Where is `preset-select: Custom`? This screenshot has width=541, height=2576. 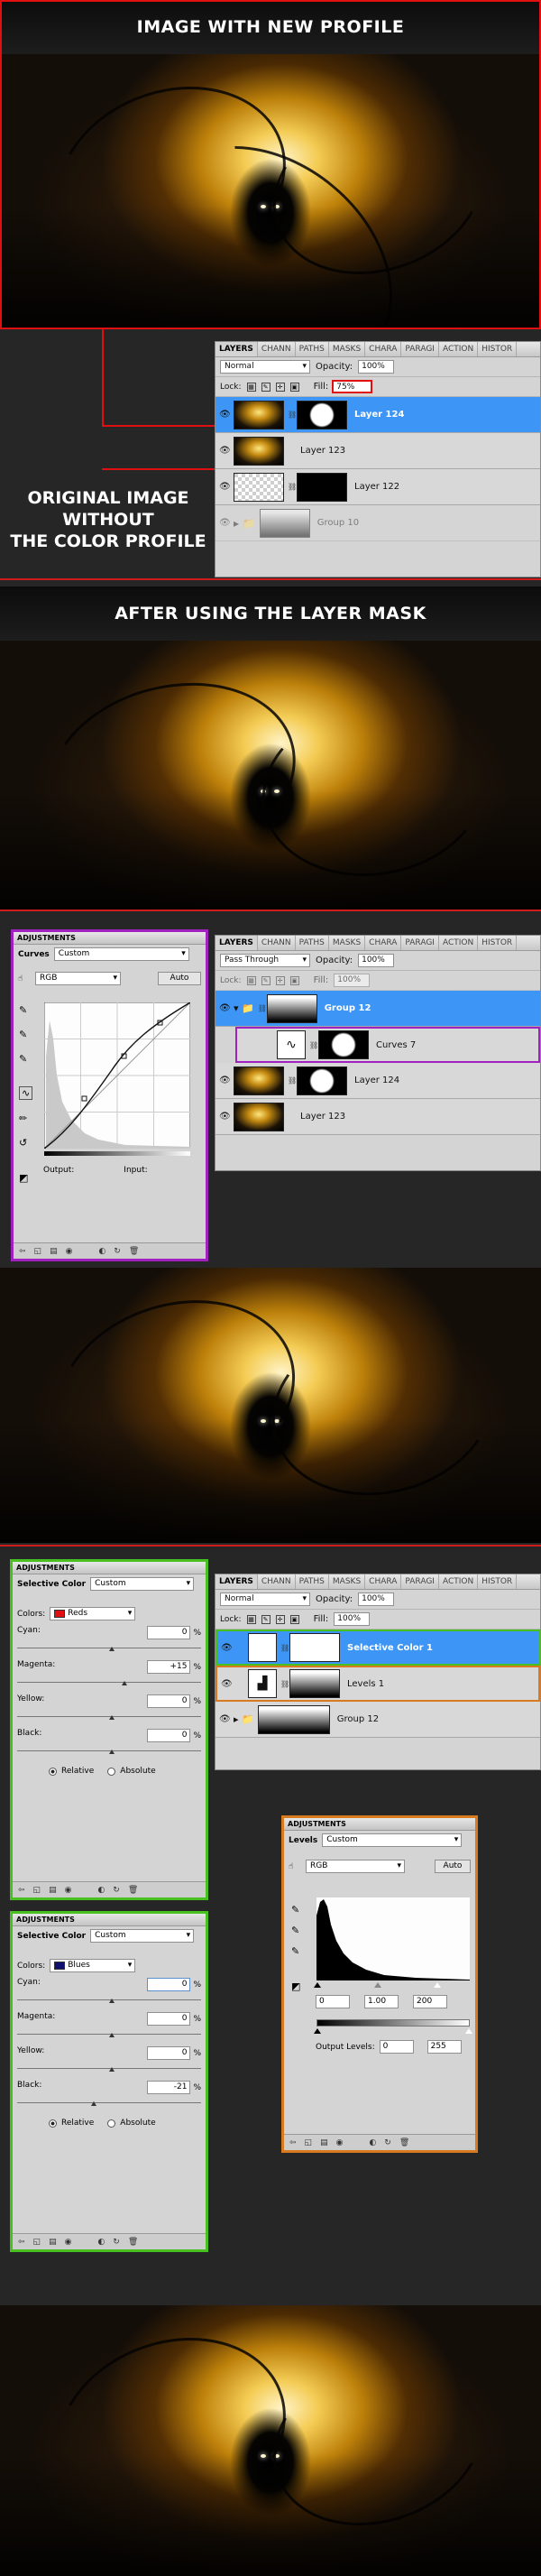 preset-select: Custom is located at coordinates (142, 1936).